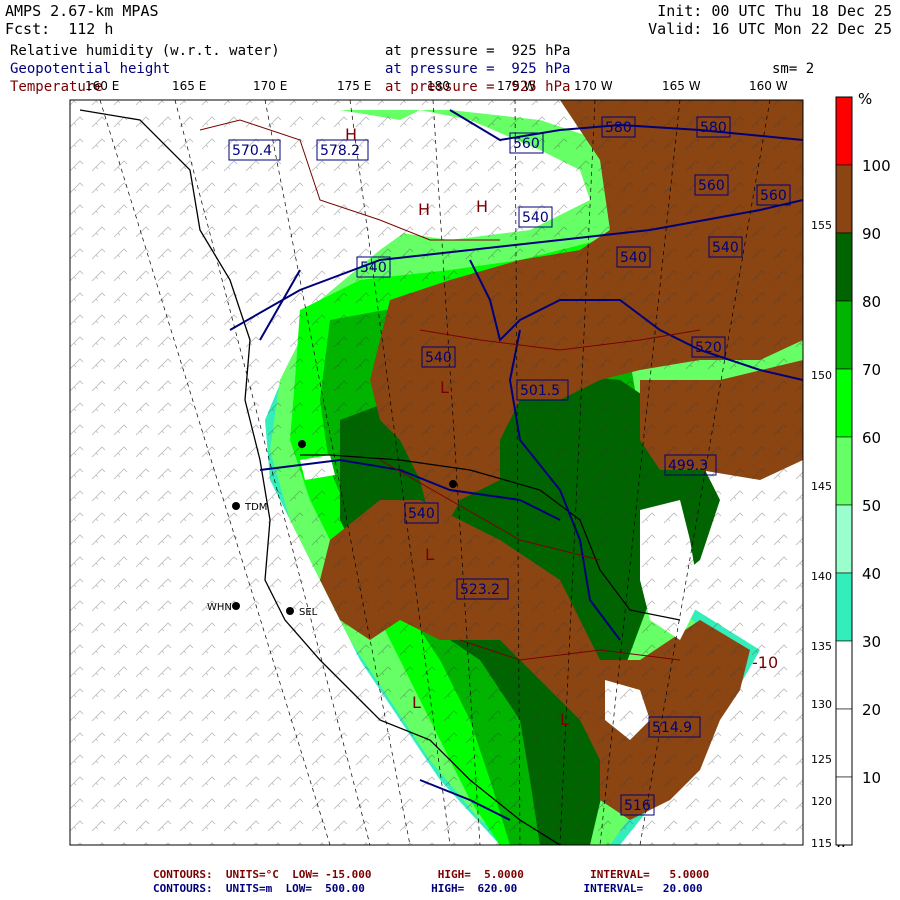 The height and width of the screenshot is (900, 900). I want to click on height-contour-label: 514.9, so click(672, 728).